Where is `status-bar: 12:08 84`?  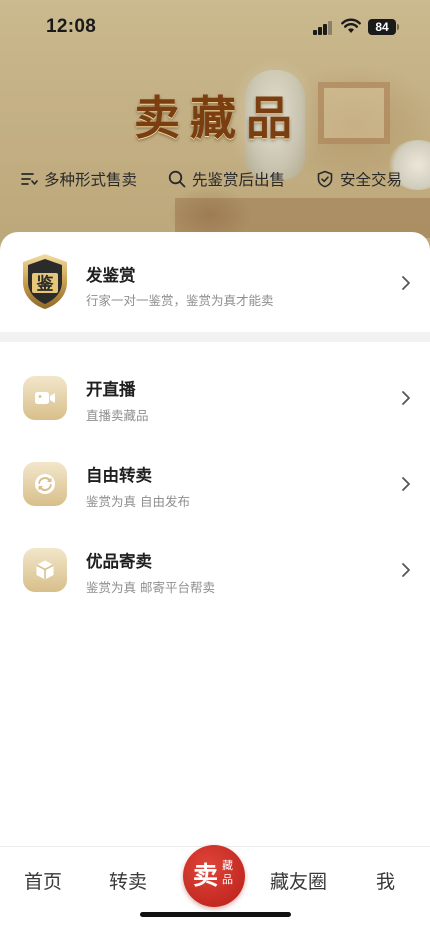 status-bar: 12:08 84 is located at coordinates (215, 28).